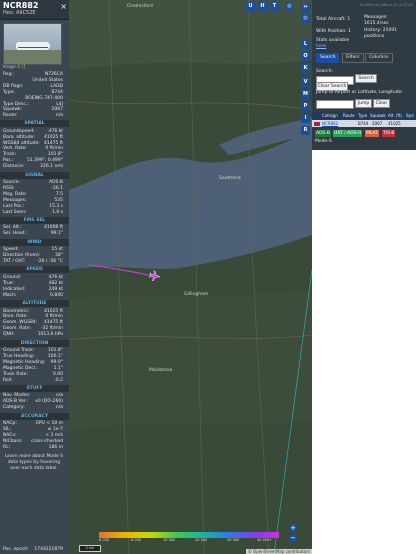 This screenshot has width=416, height=554. What do you see at coordinates (58, 380) in the screenshot?
I see `info-value: -0.2` at bounding box center [58, 380].